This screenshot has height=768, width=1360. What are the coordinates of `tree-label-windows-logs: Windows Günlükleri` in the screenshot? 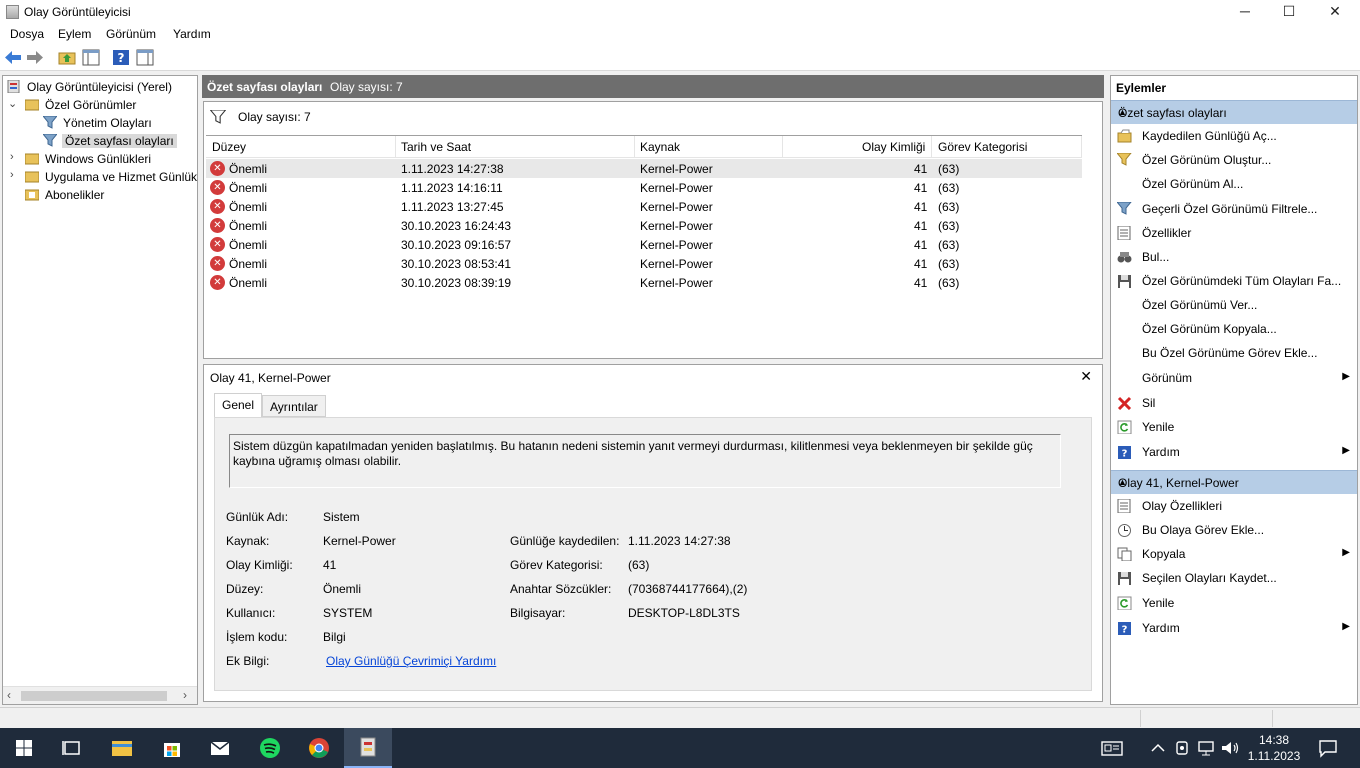 It's located at (98, 159).